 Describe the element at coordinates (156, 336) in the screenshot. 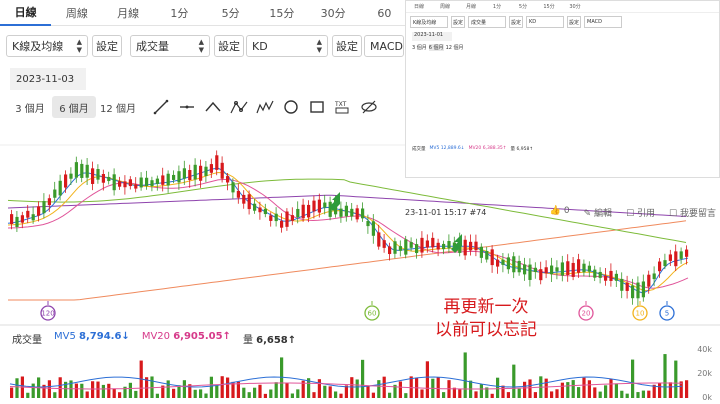

I see `mv20-label: MV20` at that location.